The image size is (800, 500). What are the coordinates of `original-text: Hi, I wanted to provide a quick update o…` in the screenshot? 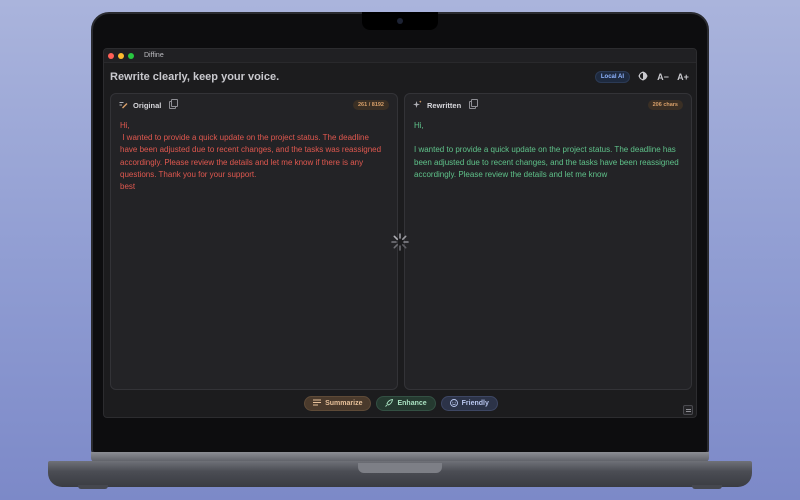 It's located at (254, 156).